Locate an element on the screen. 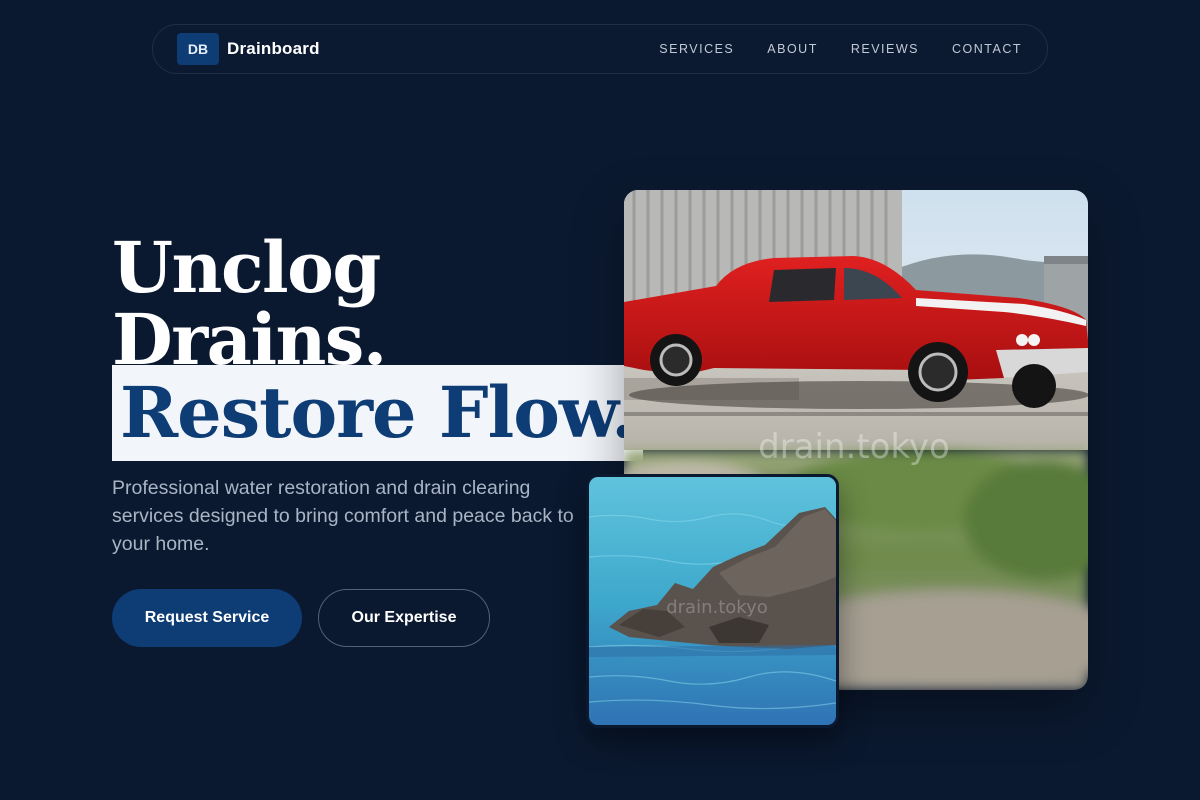 The image size is (1200, 800). hero-image-rocks: drain.tokyo is located at coordinates (712, 601).